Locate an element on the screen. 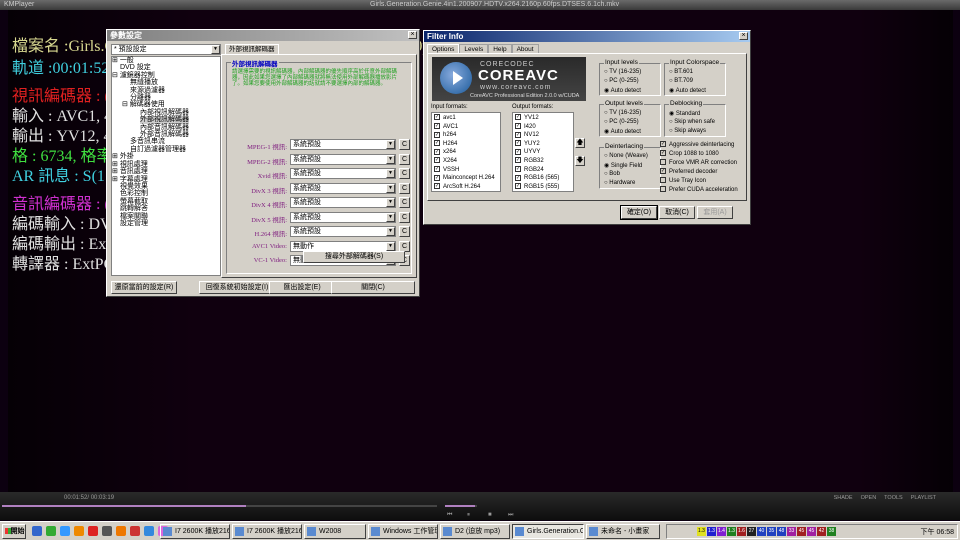 The height and width of the screenshot is (540, 960). radio-option: ◉ Single Field is located at coordinates (623, 165).